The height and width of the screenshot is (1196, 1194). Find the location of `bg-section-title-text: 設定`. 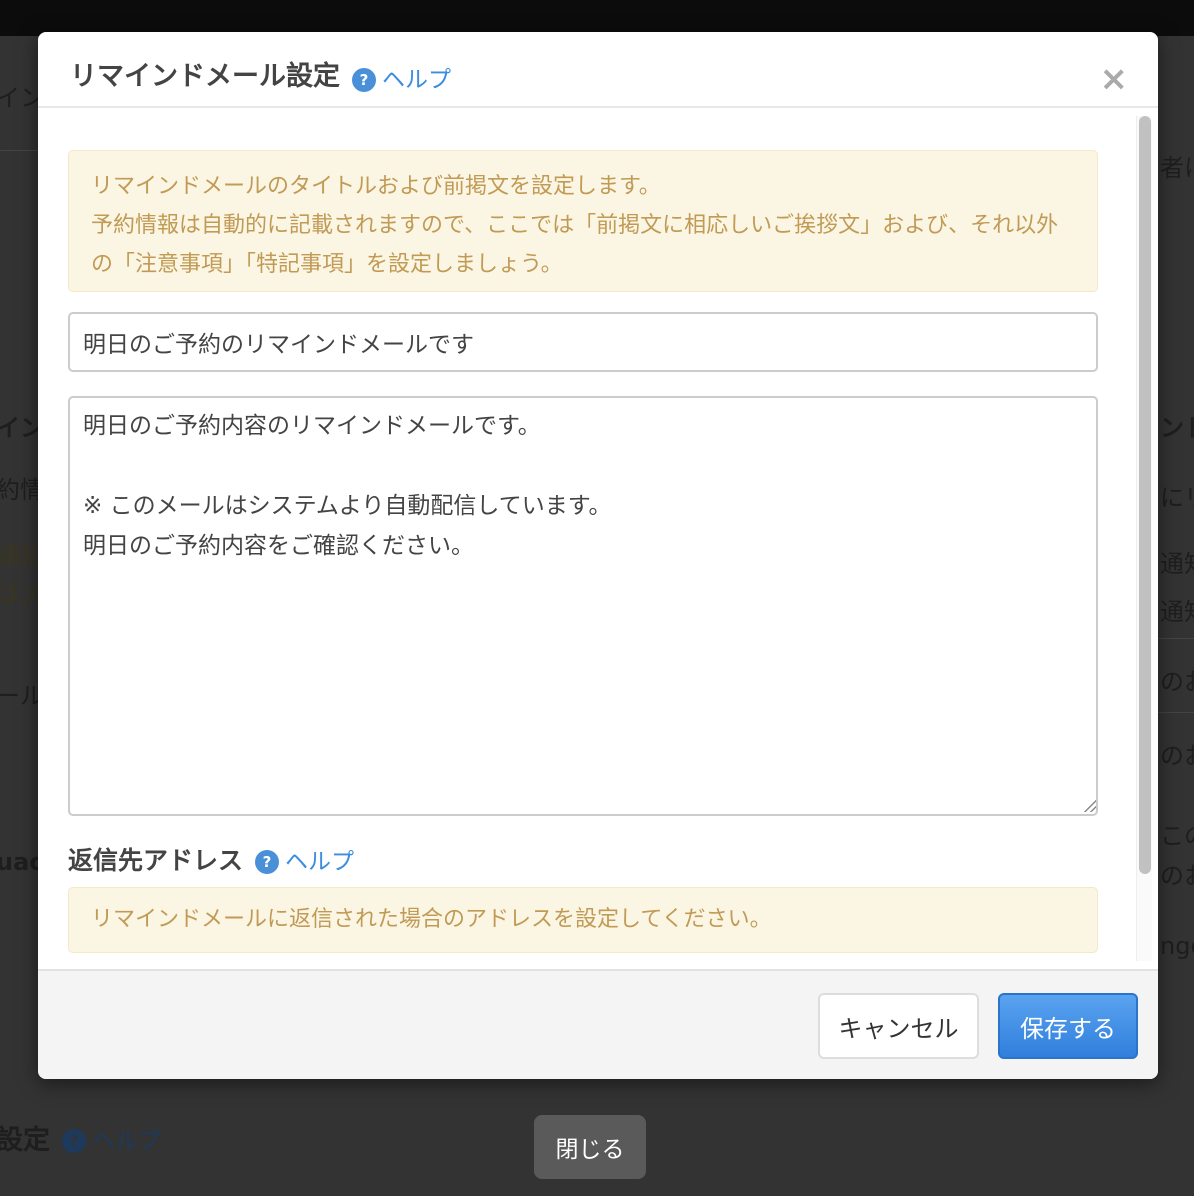

bg-section-title-text: 設定 is located at coordinates (25, 1140).